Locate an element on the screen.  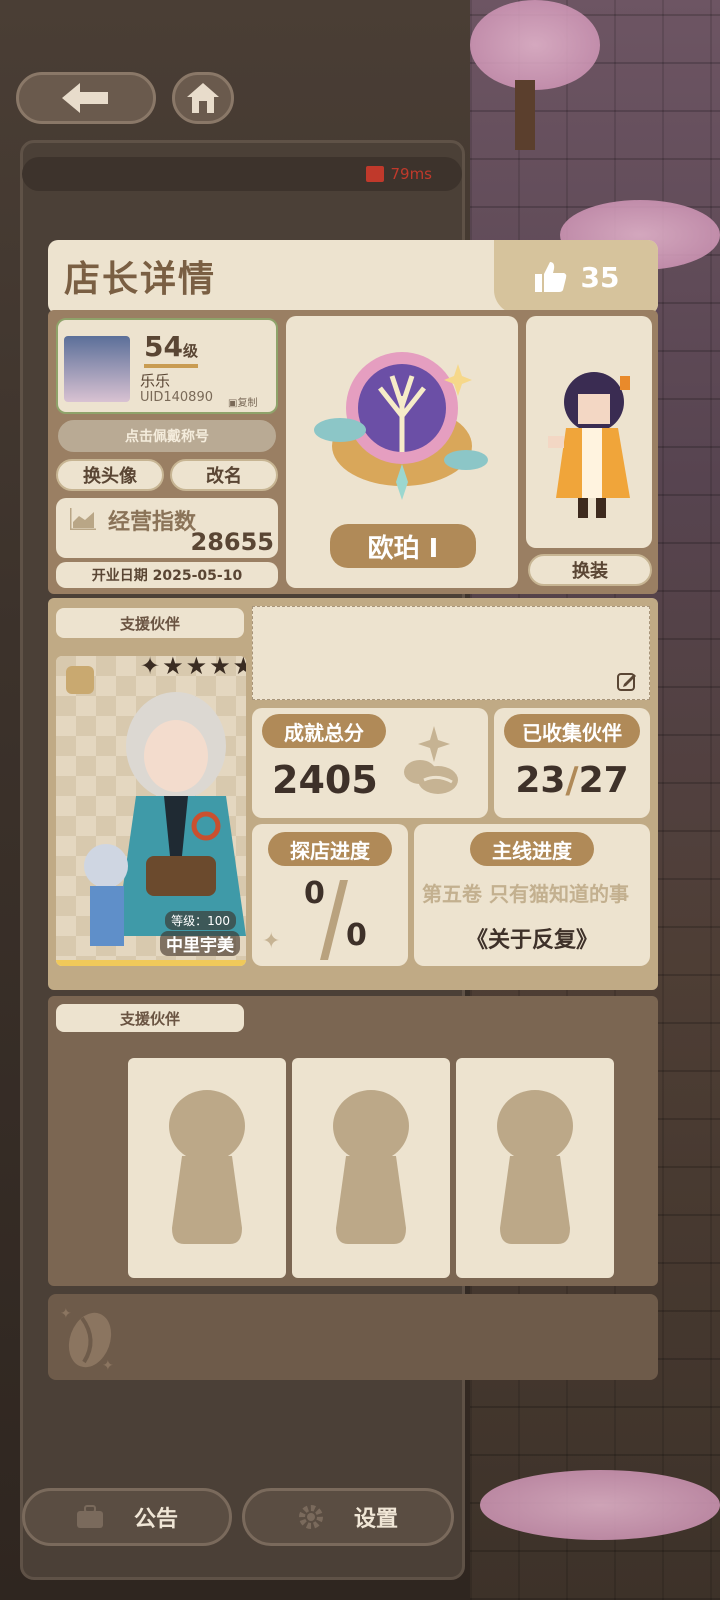
collected-value: 23 is located at coordinates (540, 780).